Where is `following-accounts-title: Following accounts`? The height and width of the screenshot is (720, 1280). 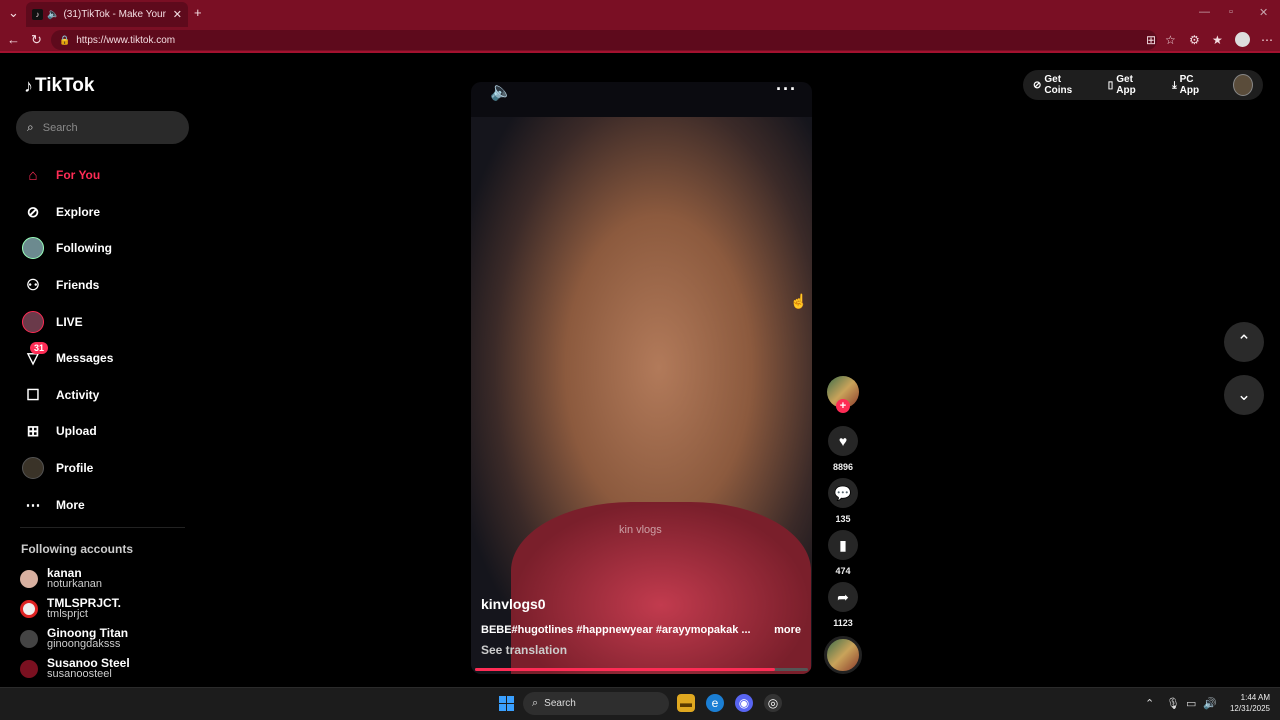
following-accounts-title: Following accounts is located at coordinates (77, 549).